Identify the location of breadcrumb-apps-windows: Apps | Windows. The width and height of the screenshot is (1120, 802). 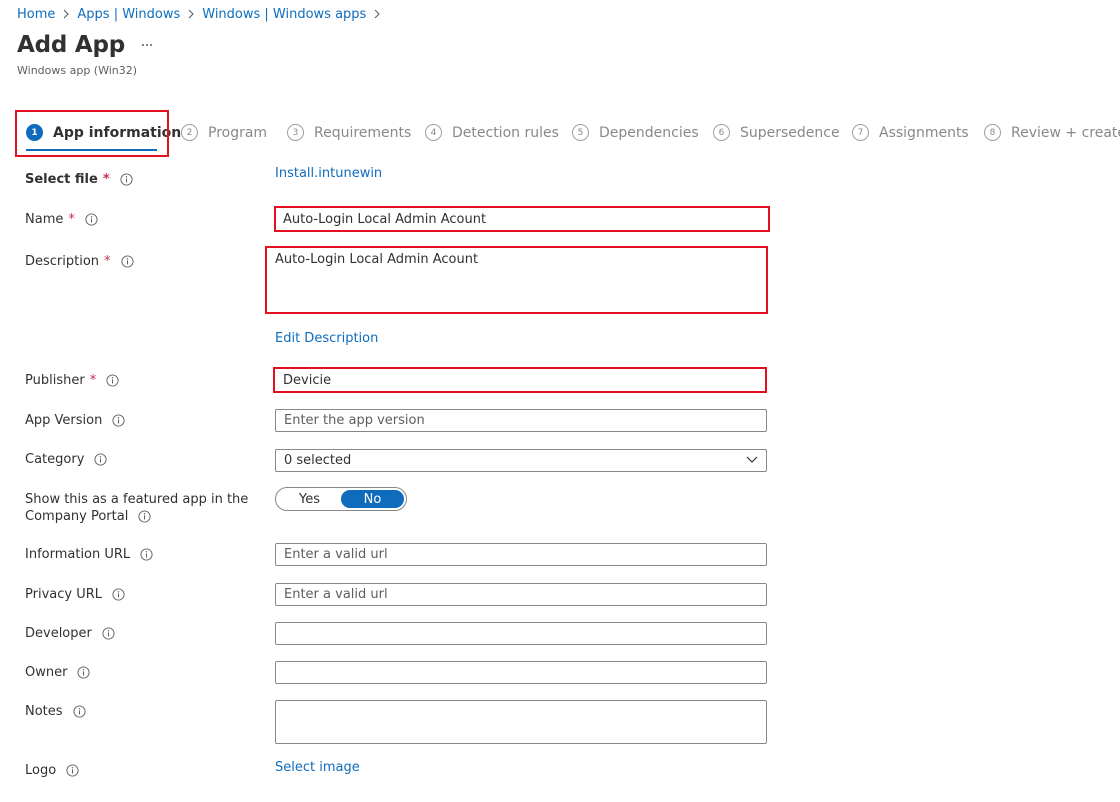
(128, 14).